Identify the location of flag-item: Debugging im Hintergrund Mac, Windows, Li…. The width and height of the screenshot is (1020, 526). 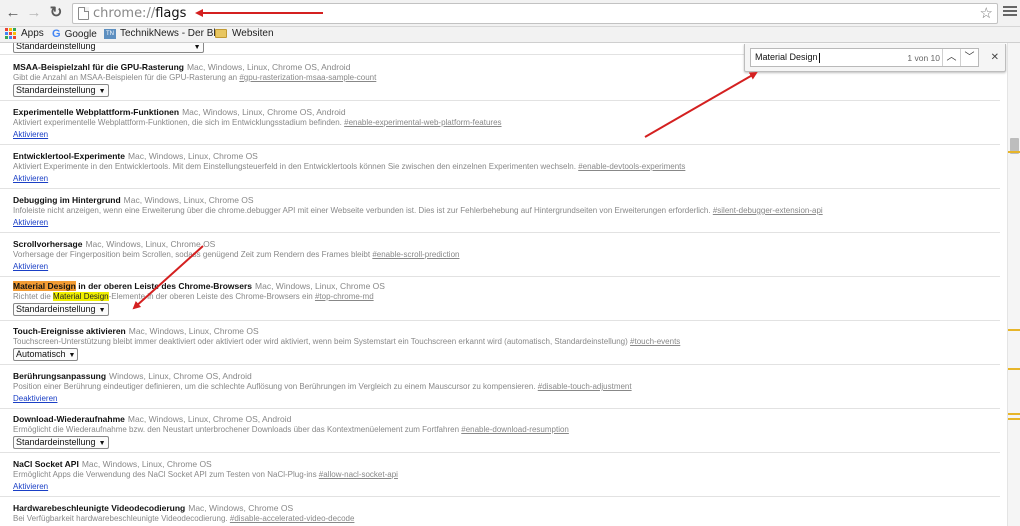
(500, 211).